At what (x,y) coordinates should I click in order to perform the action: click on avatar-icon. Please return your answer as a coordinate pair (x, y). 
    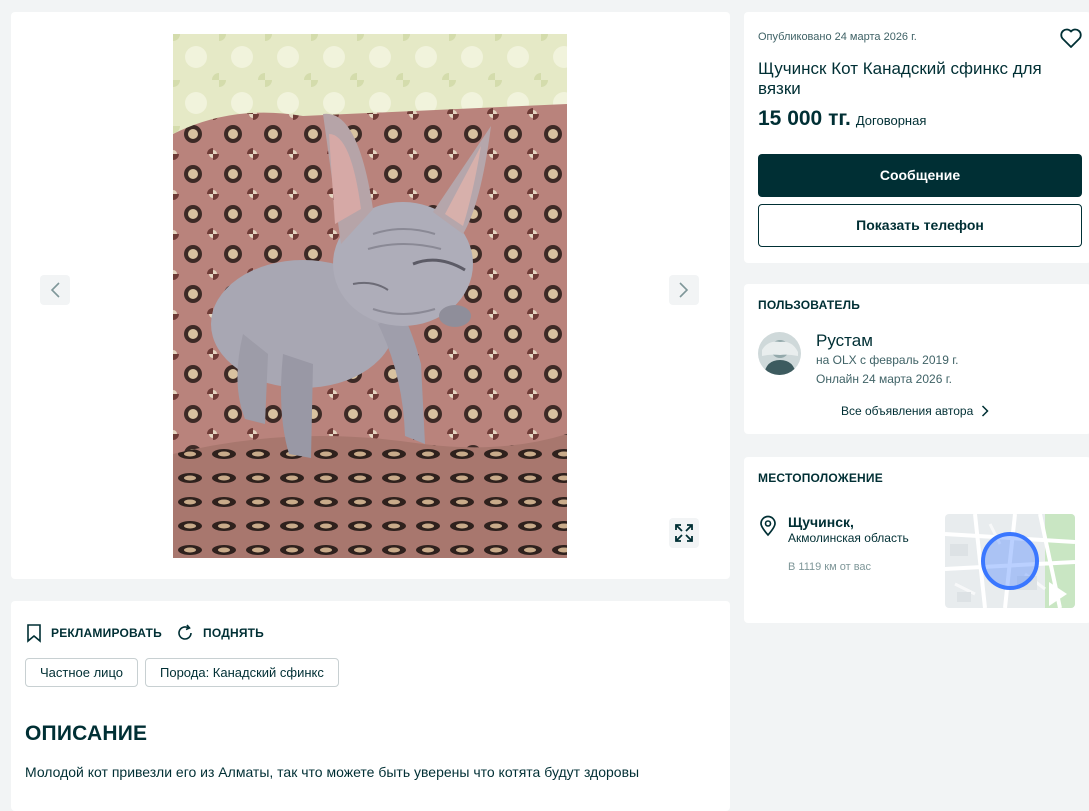
    Looking at the image, I should click on (779, 353).